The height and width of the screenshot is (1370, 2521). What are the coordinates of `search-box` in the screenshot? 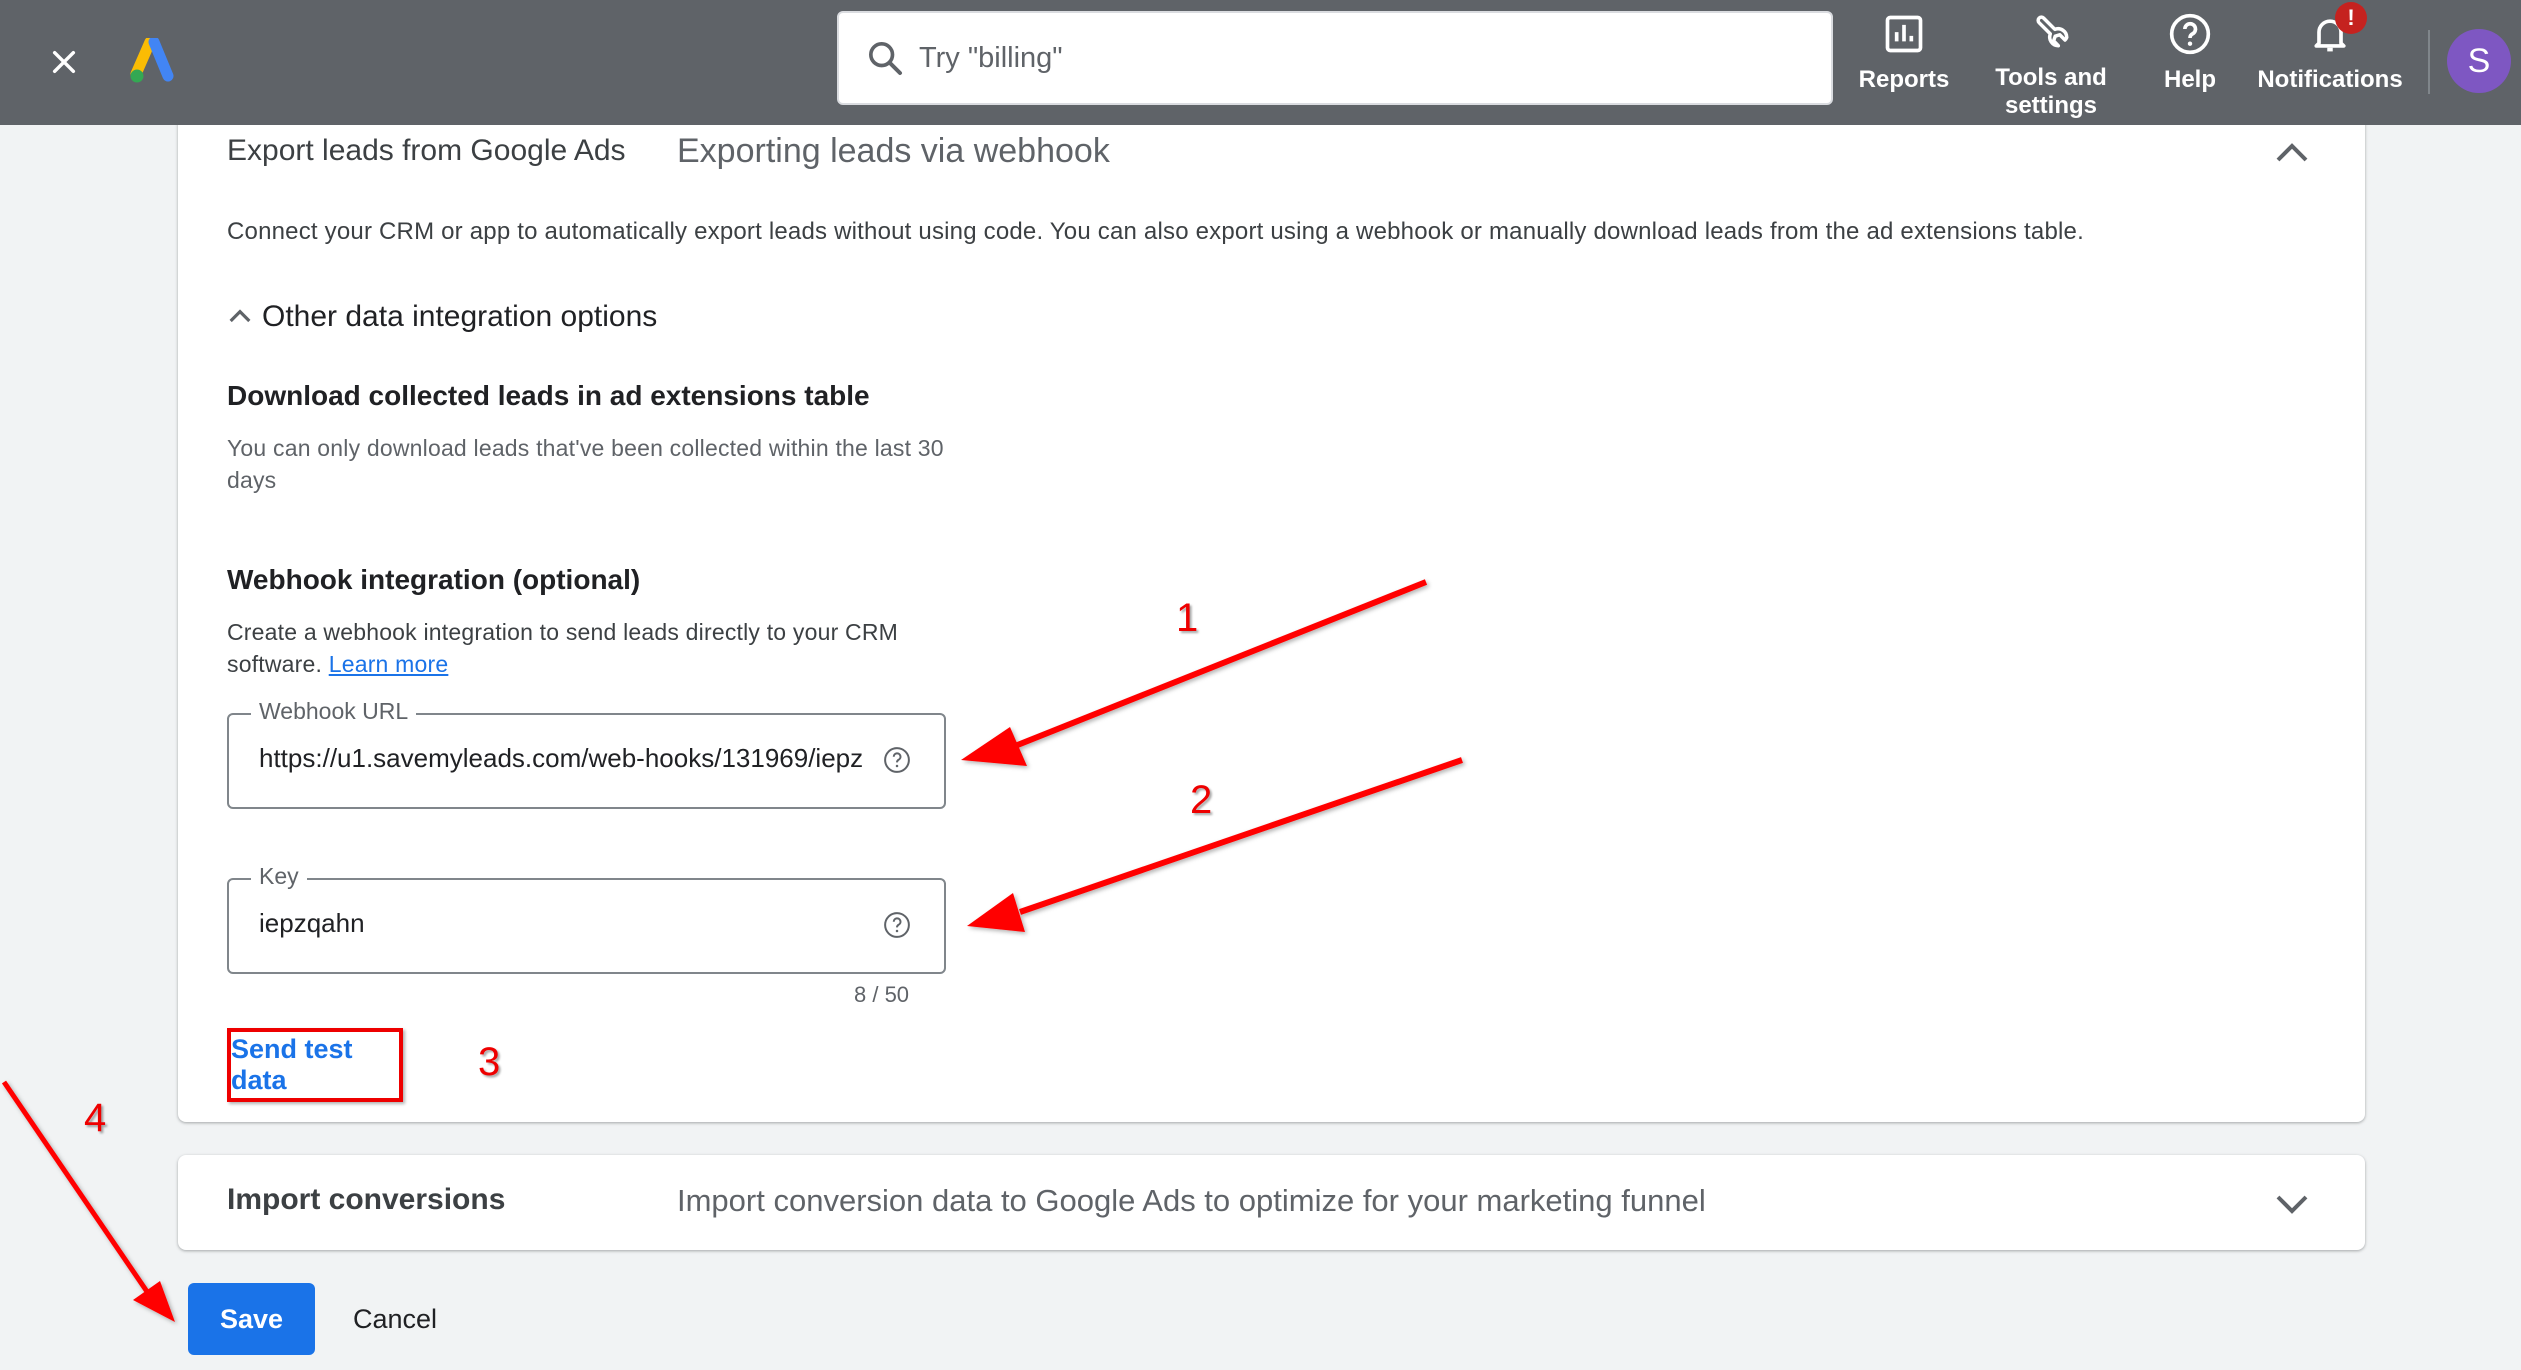 It's located at (1335, 58).